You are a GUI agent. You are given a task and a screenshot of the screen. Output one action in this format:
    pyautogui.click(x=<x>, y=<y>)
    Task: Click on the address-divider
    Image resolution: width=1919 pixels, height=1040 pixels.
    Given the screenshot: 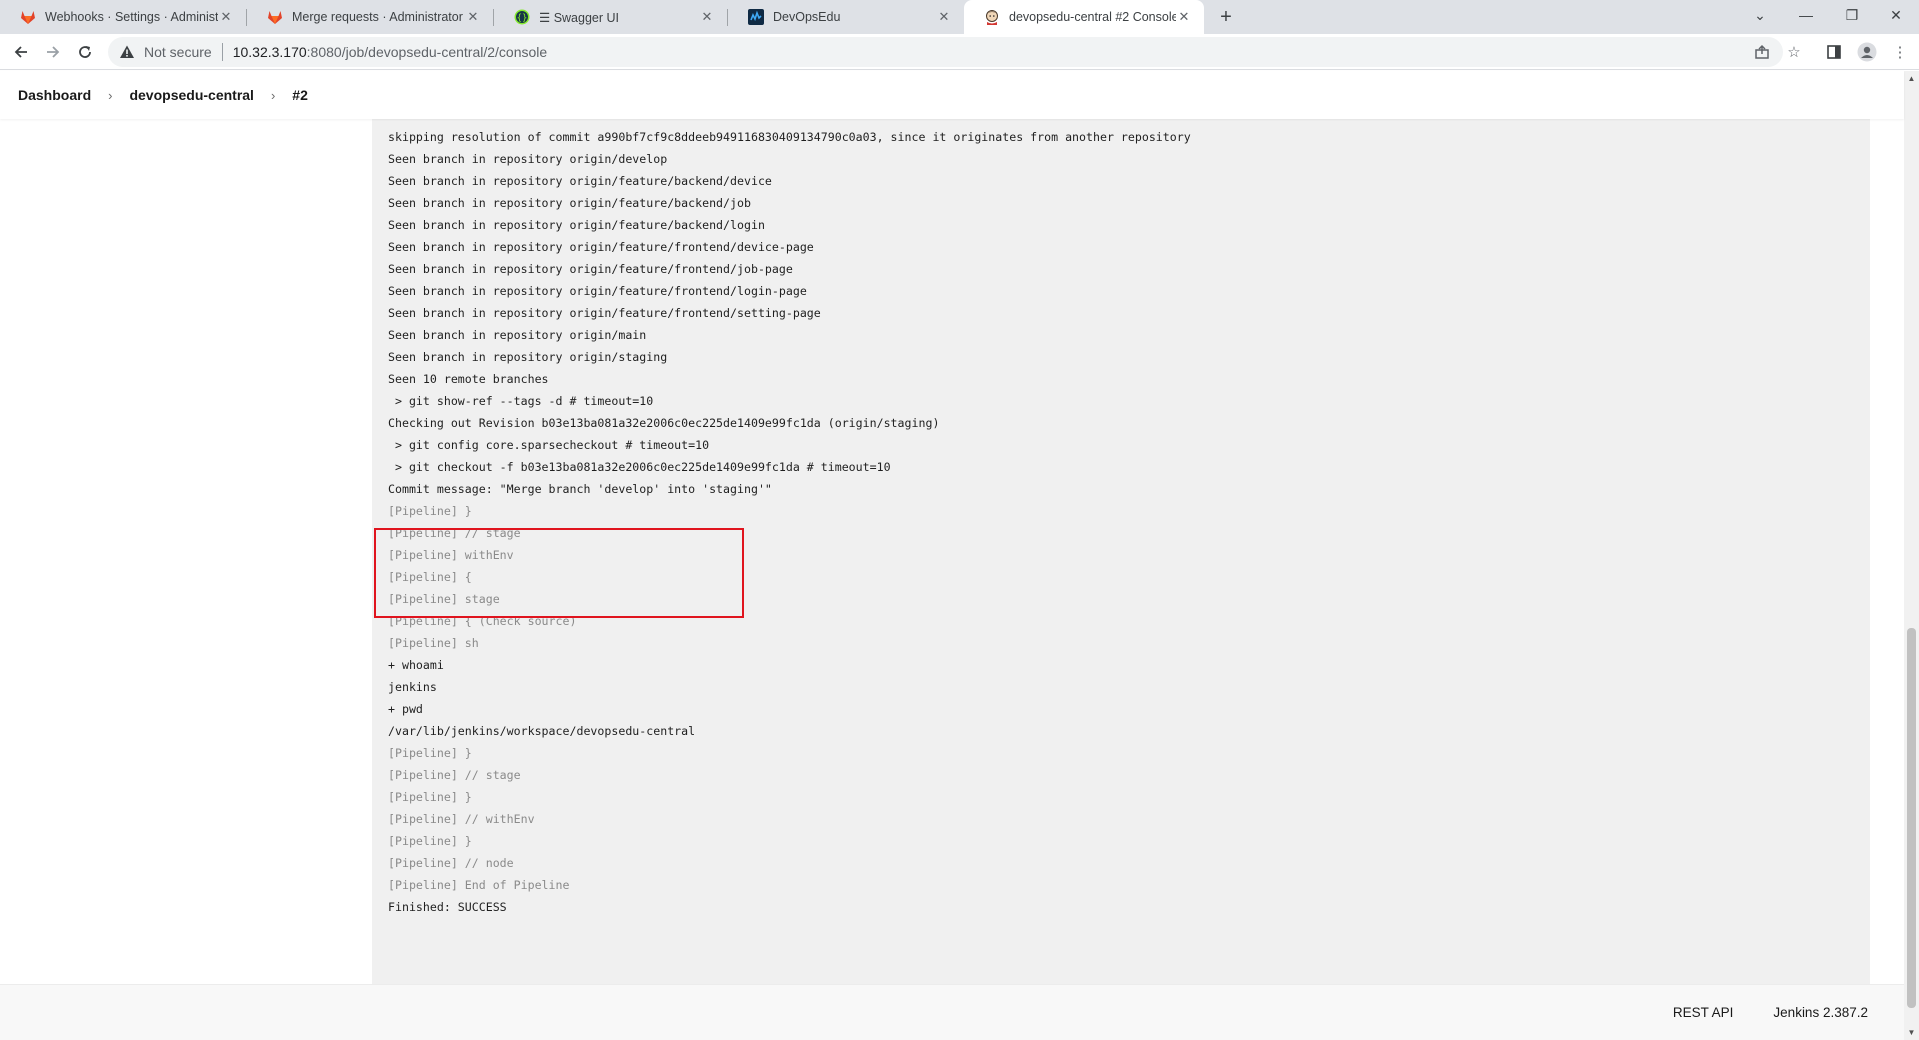 What is the action you would take?
    pyautogui.click(x=222, y=52)
    